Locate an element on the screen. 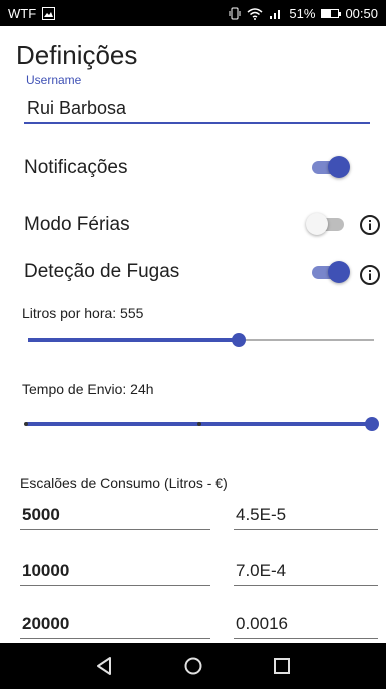  navigation-bar is located at coordinates (193, 666).